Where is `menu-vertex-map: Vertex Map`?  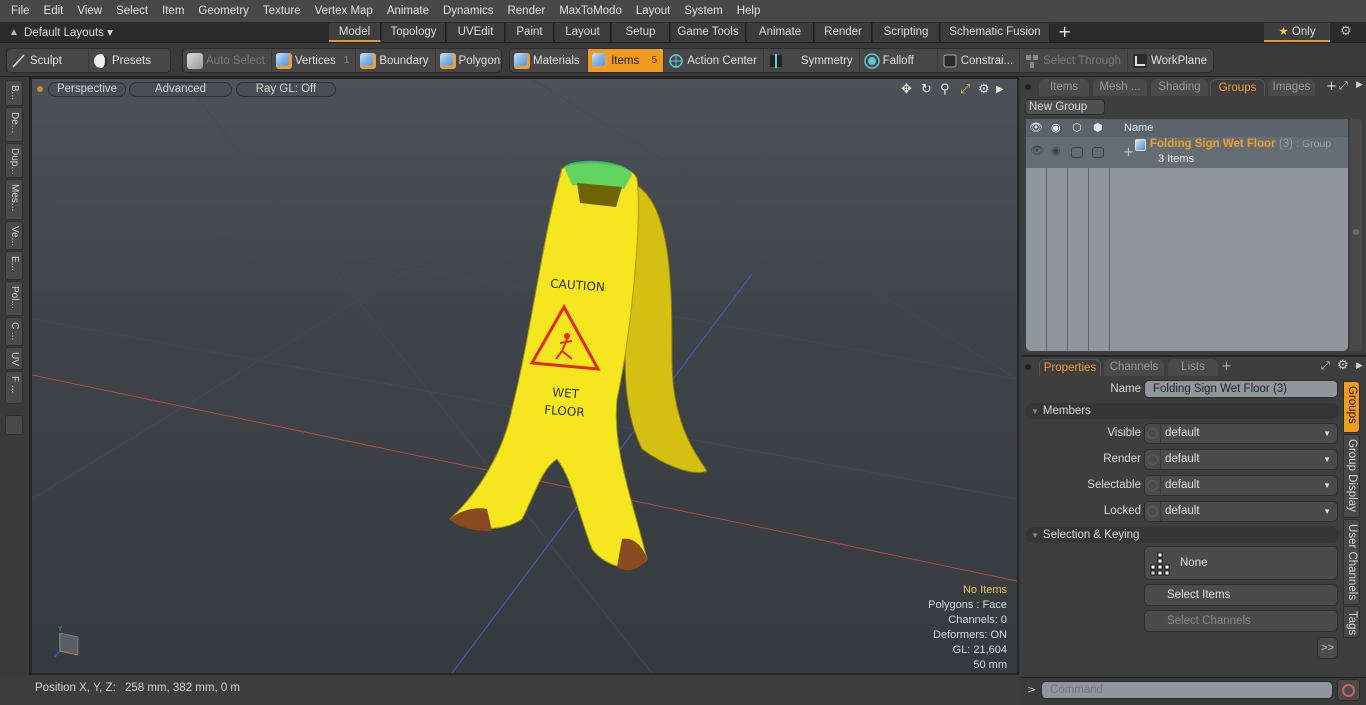
menu-vertex-map: Vertex Map is located at coordinates (344, 11).